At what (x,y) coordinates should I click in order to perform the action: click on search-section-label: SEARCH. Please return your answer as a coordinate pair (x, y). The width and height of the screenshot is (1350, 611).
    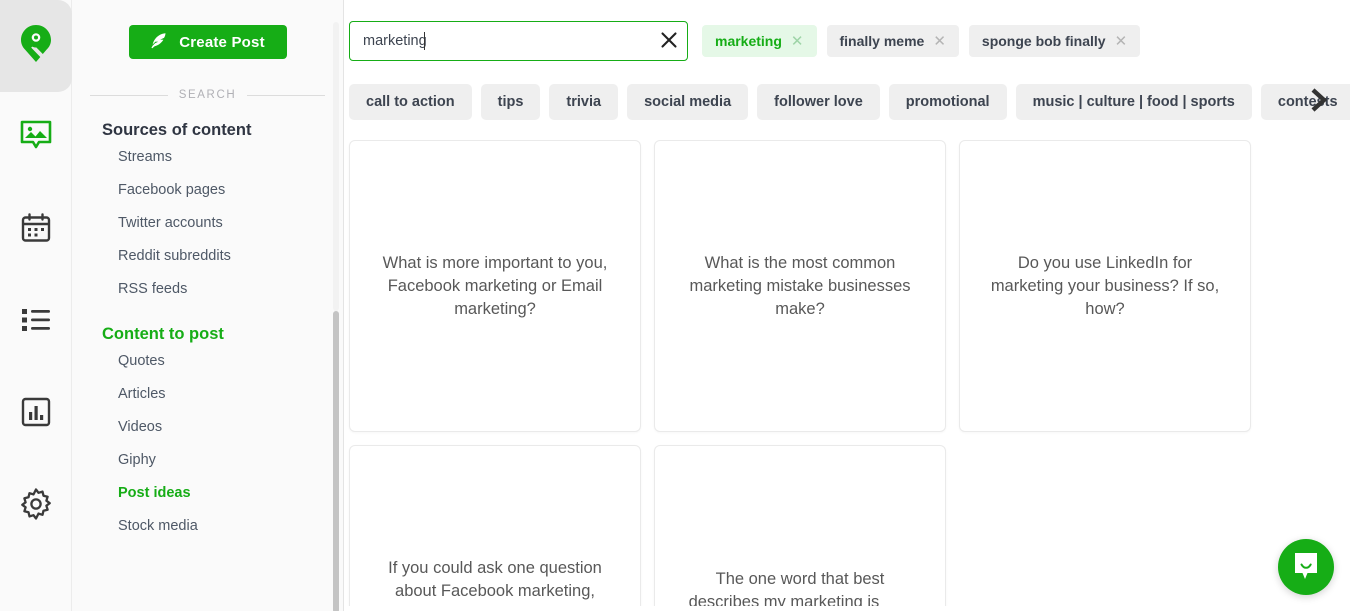
    Looking at the image, I should click on (207, 95).